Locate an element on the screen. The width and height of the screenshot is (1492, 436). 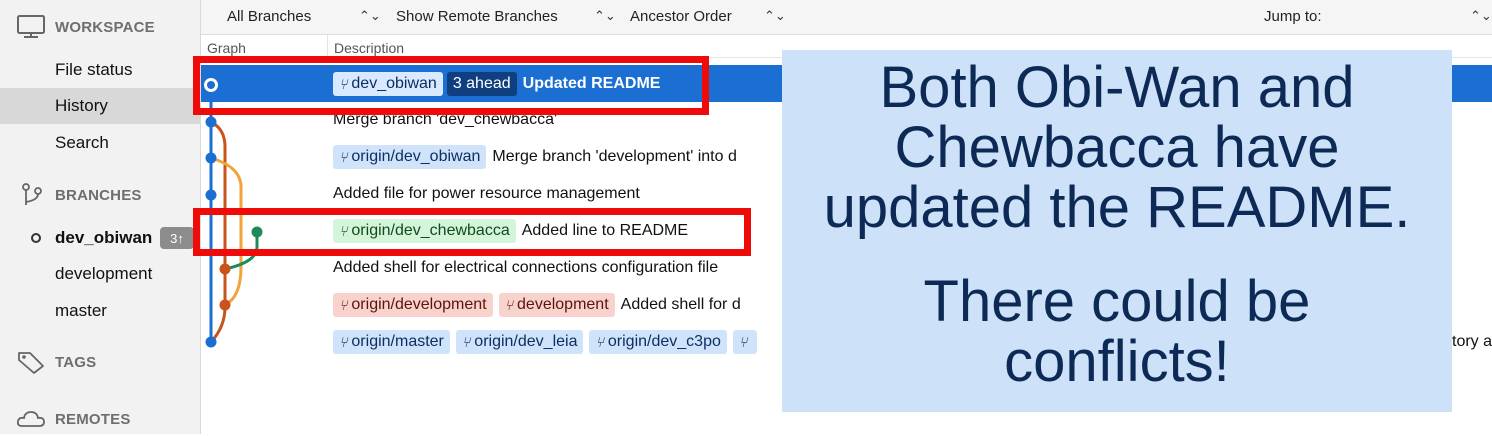
sidebar-branch-dev-obiwan: dev_obiwan 3↑ is located at coordinates (100, 238).